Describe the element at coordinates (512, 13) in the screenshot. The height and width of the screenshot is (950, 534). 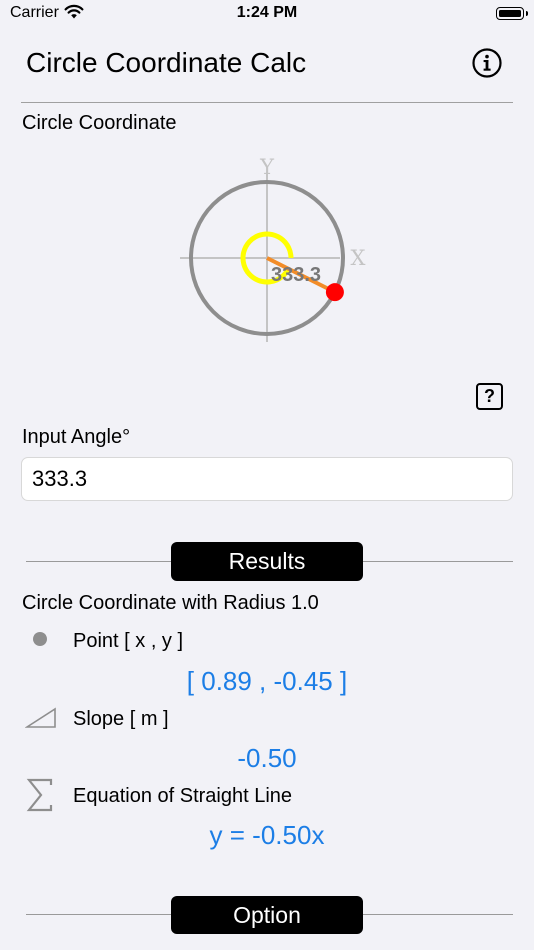
I see `battery-icon` at that location.